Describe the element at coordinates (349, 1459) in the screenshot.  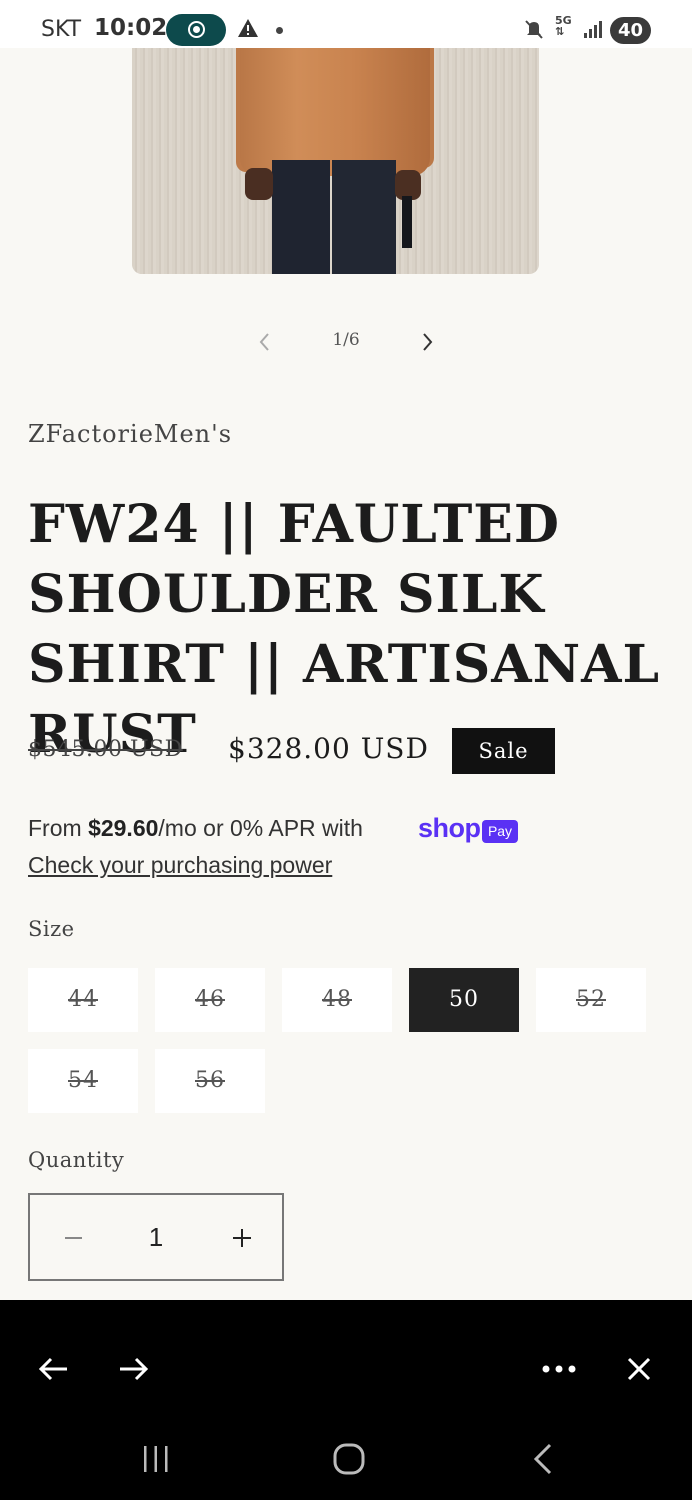
I see `home-icon` at that location.